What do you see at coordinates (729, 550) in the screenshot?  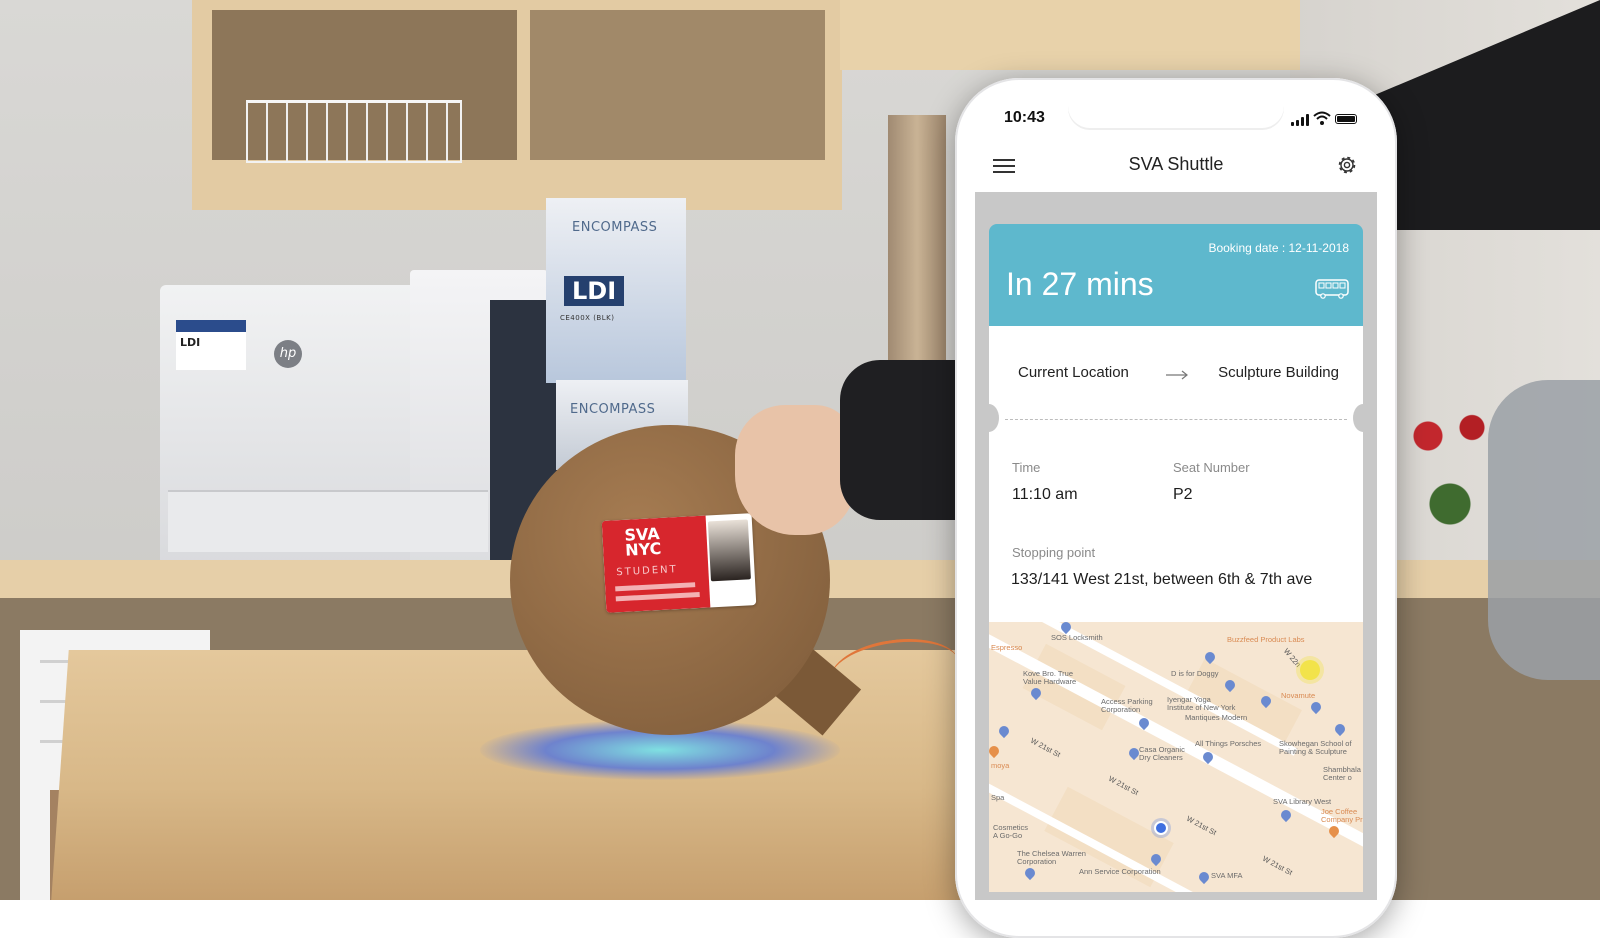 I see `id-card-photo` at bounding box center [729, 550].